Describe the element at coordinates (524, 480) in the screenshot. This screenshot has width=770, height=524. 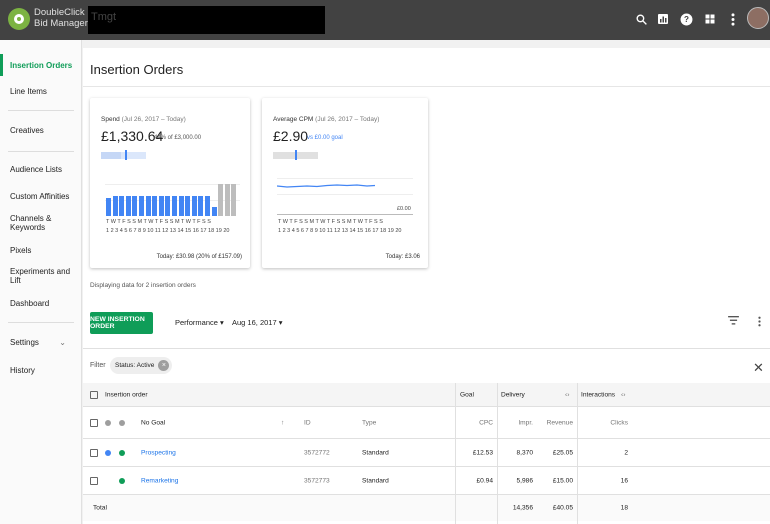
I see `row-impr: 5,986` at that location.